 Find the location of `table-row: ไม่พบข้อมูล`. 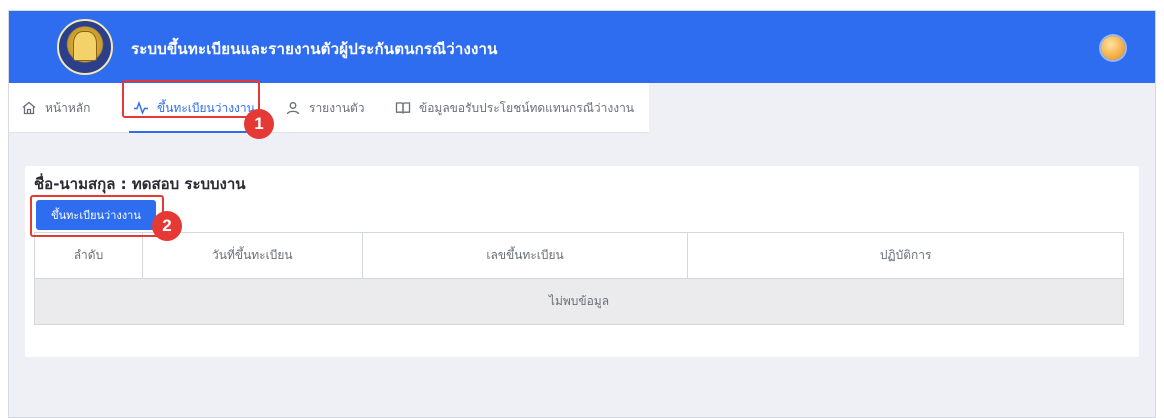

table-row: ไม่พบข้อมูล is located at coordinates (579, 301).